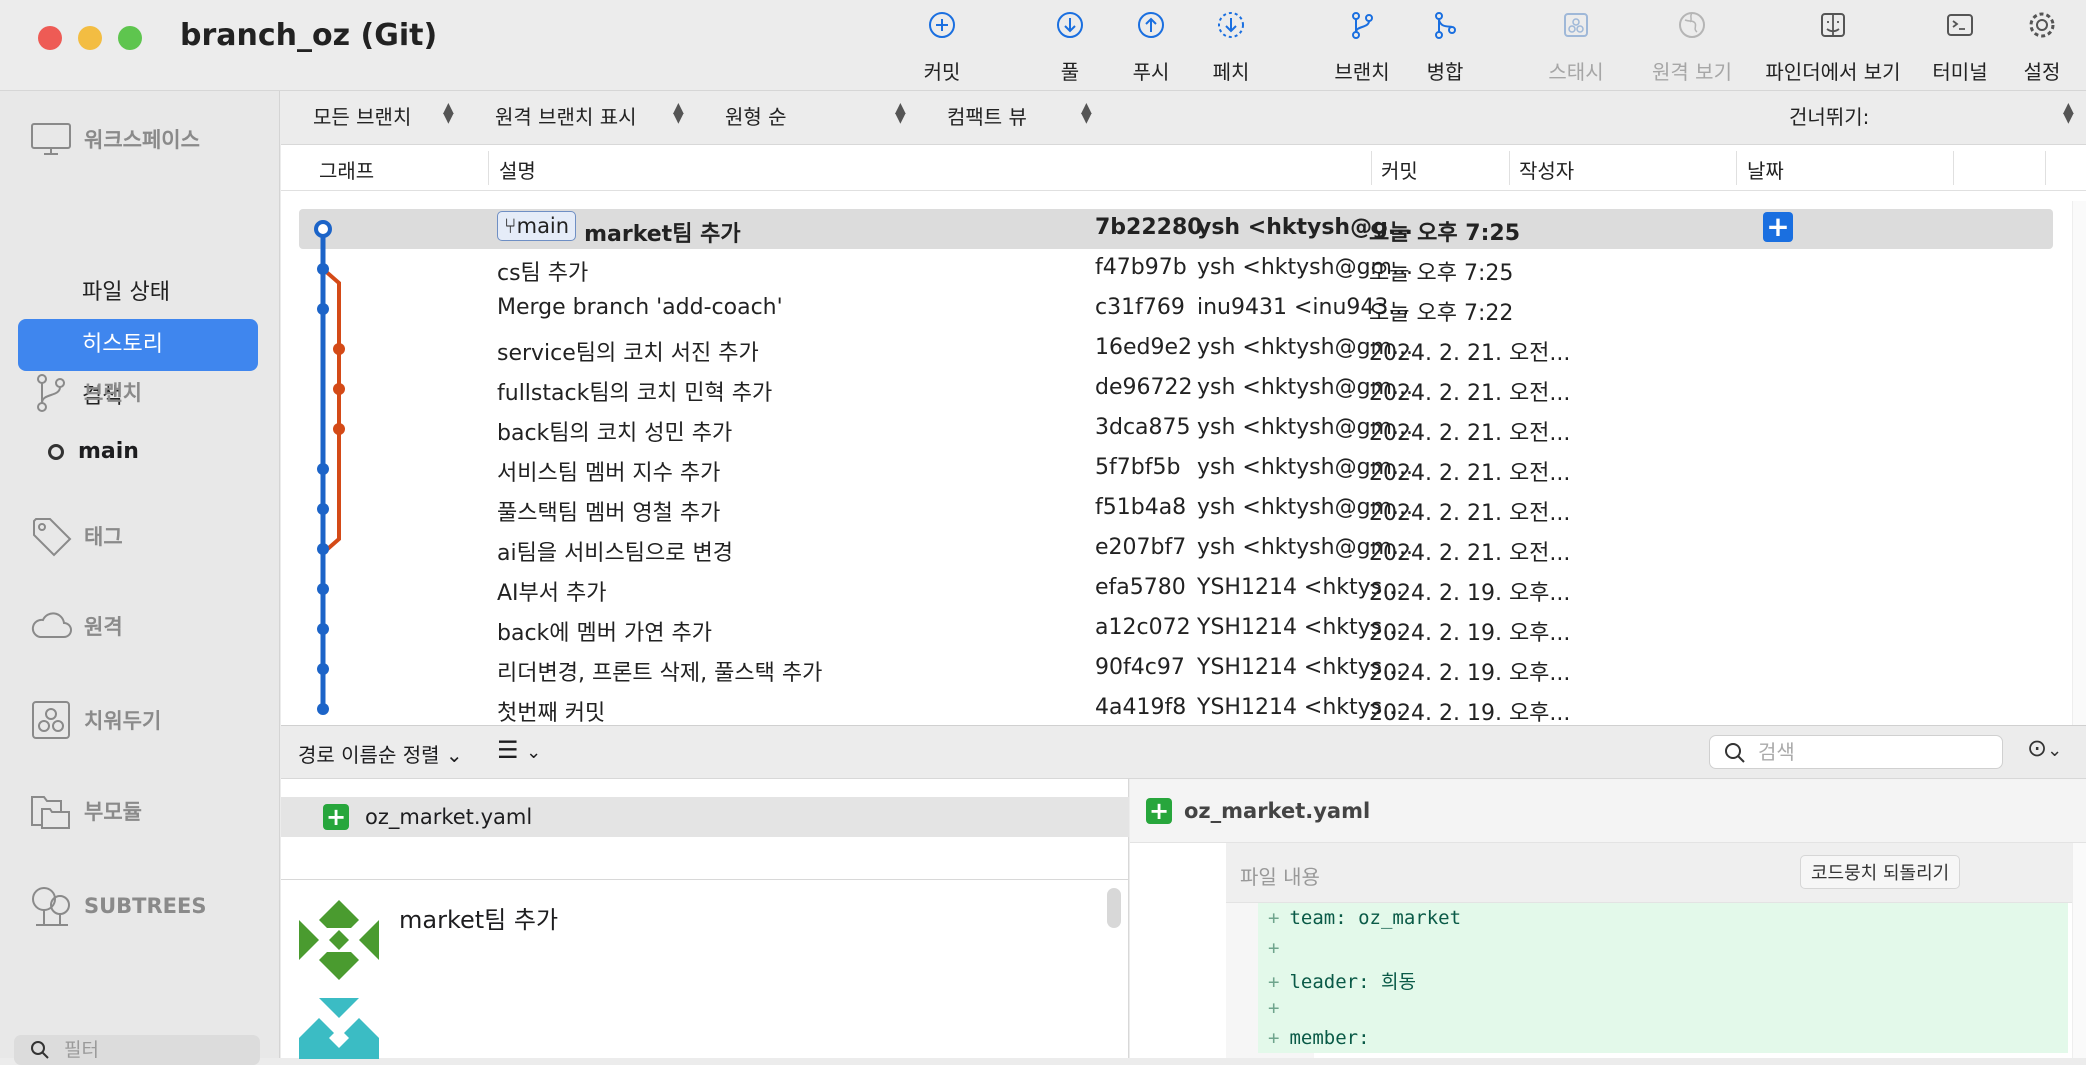 Image resolution: width=2086 pixels, height=1065 pixels. Describe the element at coordinates (1765, 169) in the screenshot. I see `column-header-date: 날짜` at that location.